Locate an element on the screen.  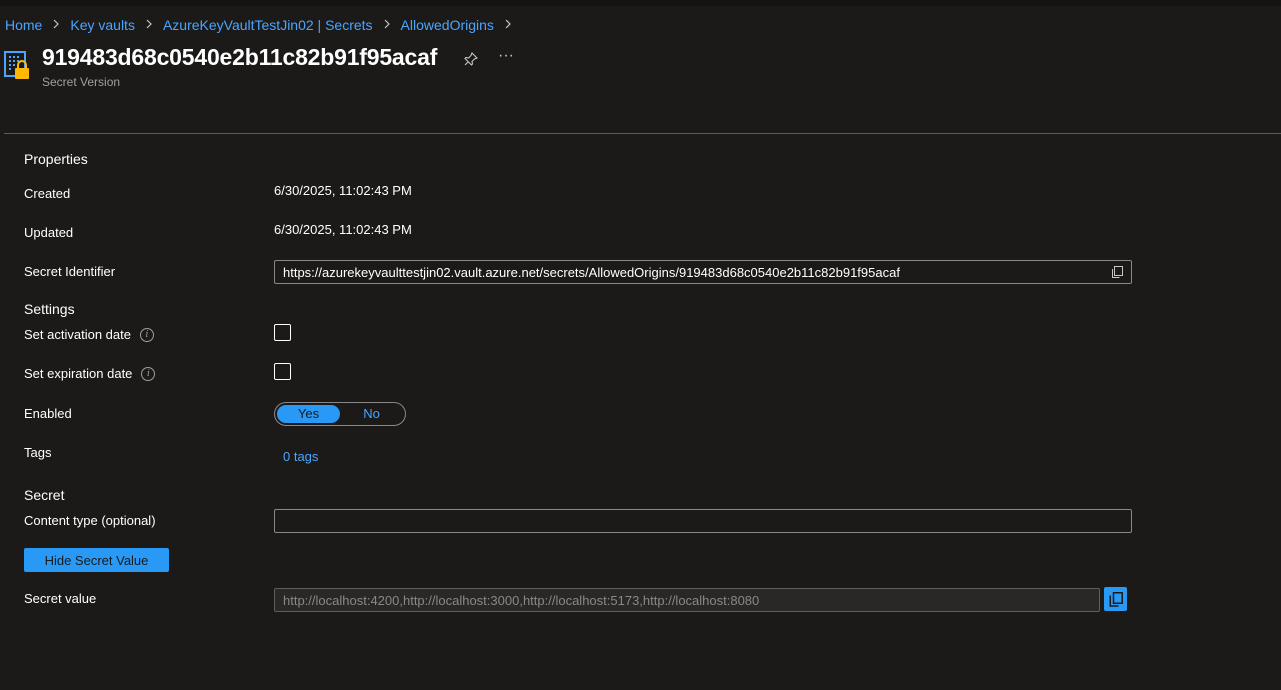
expiration-date-label: Set expiration date i is located at coordinates (90, 373).